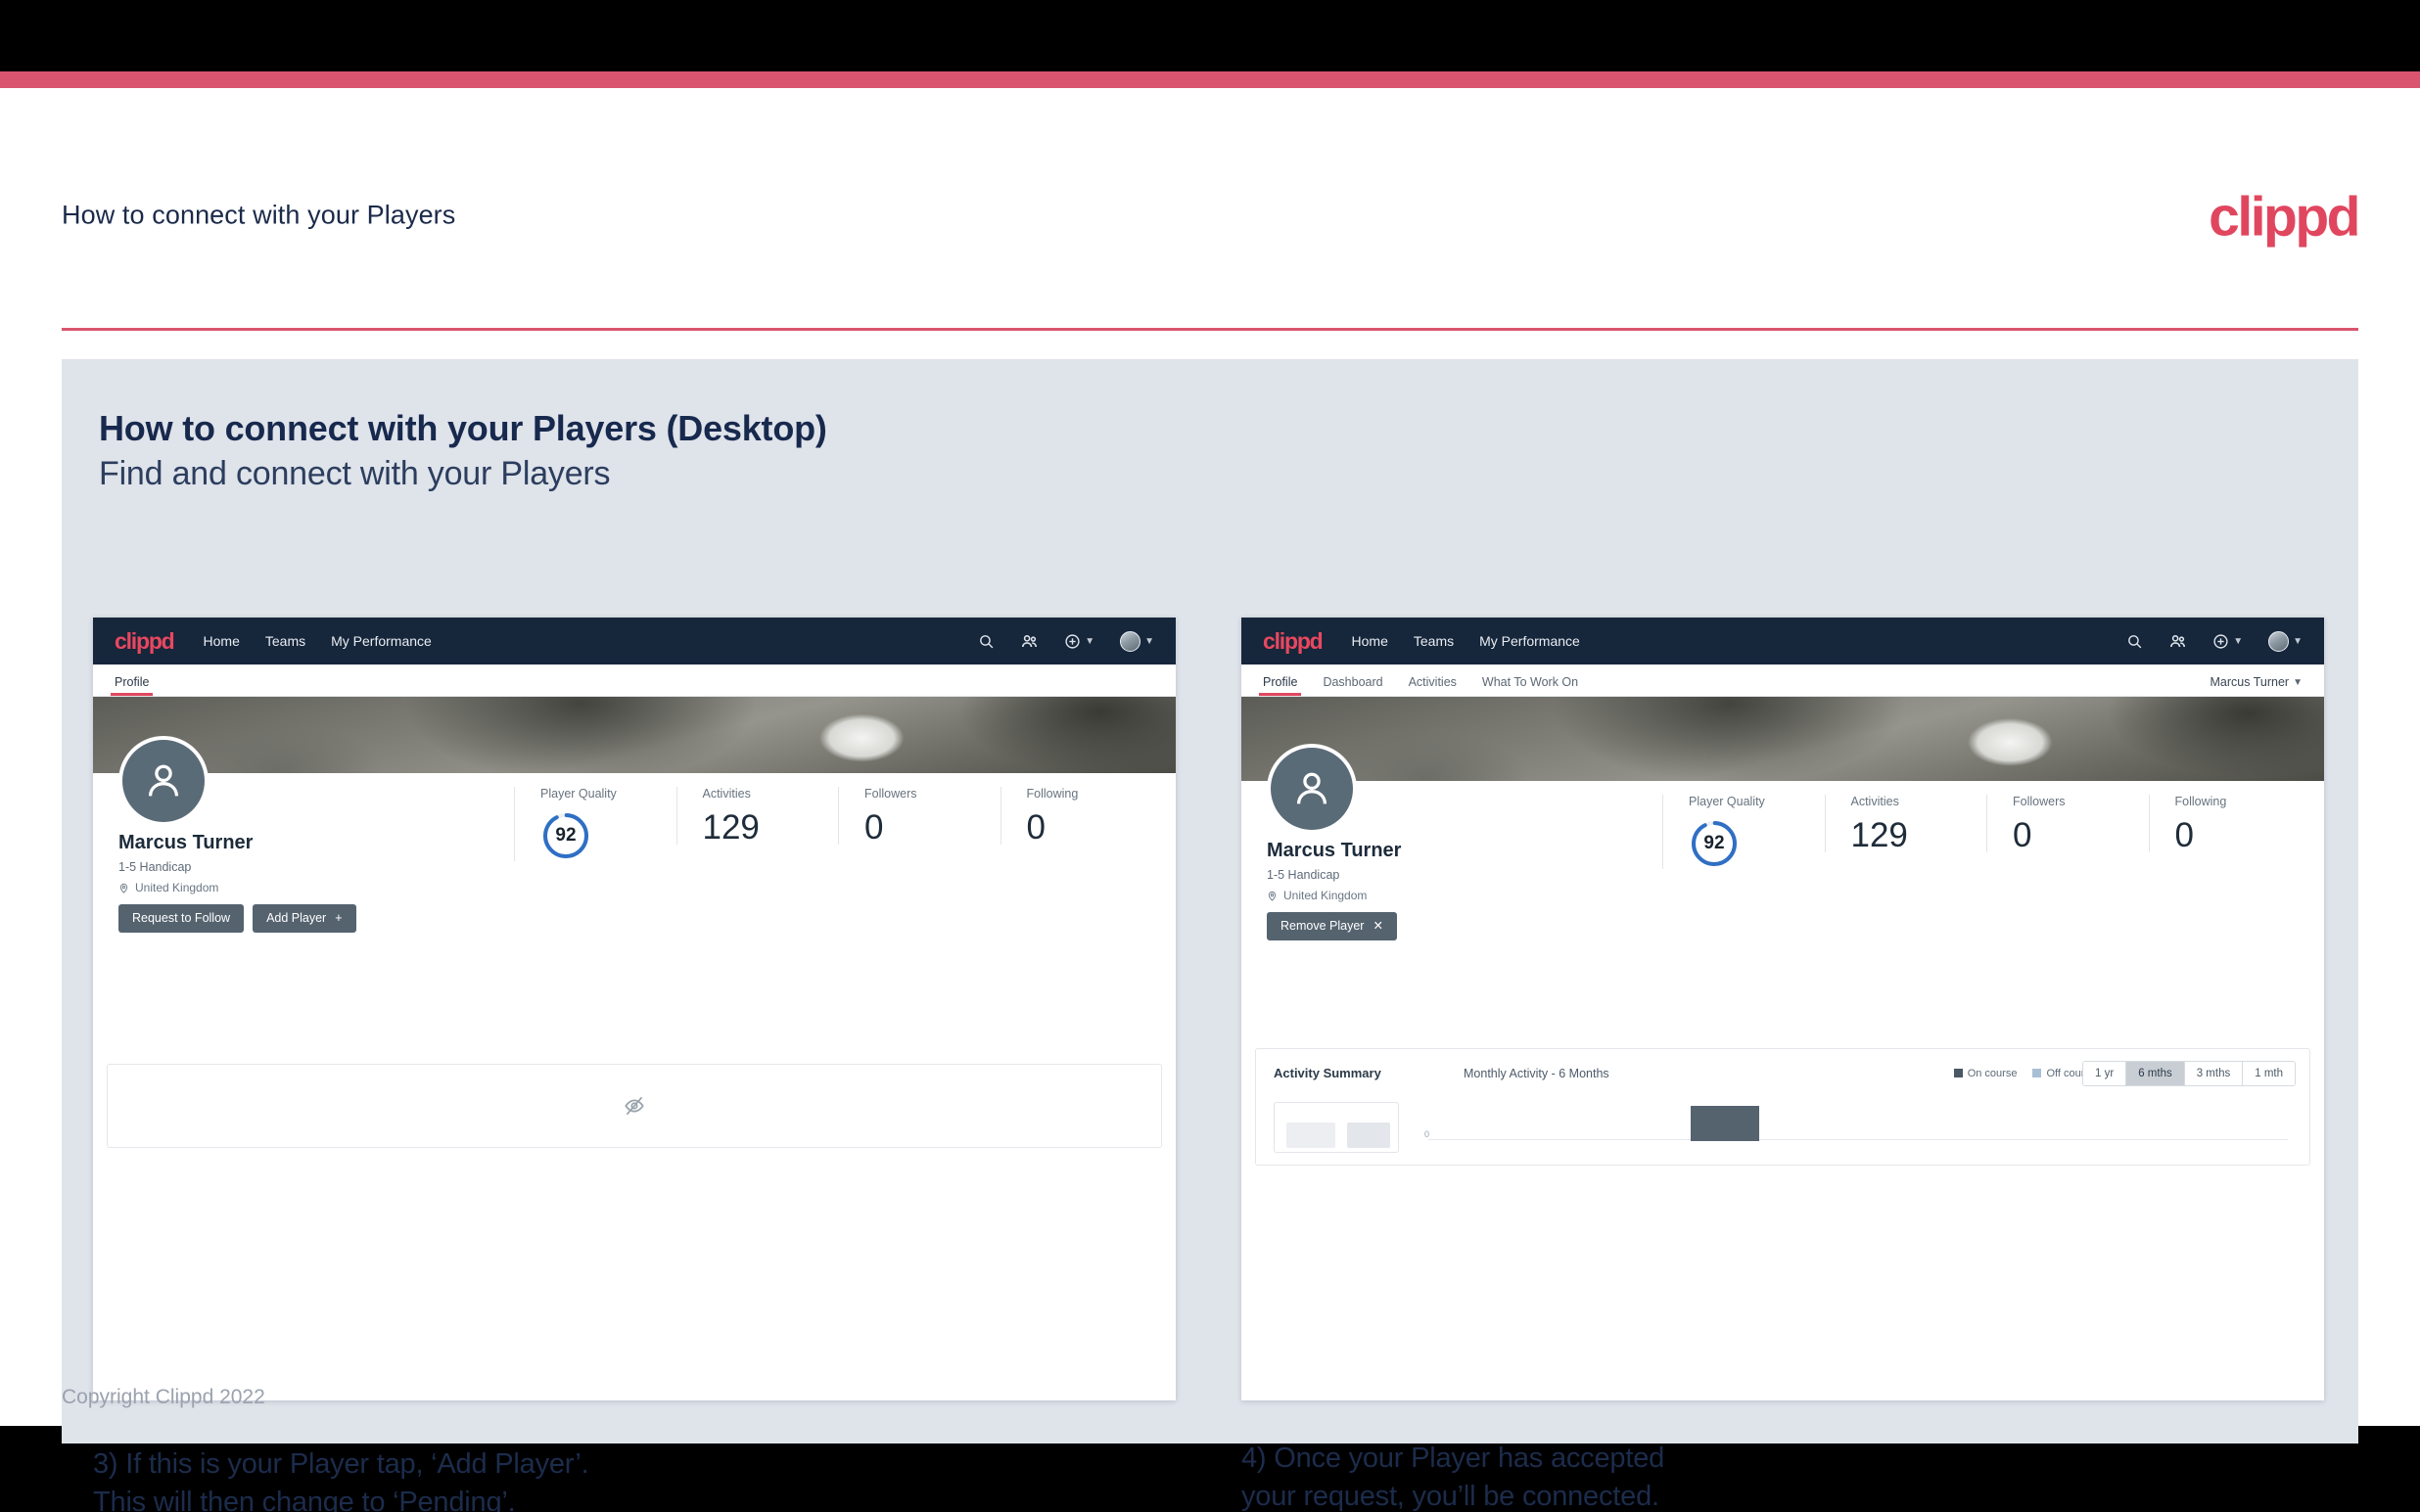 The width and height of the screenshot is (2420, 1512). What do you see at coordinates (1352, 685) in the screenshot?
I see `tab-dashboard: Dashboard` at bounding box center [1352, 685].